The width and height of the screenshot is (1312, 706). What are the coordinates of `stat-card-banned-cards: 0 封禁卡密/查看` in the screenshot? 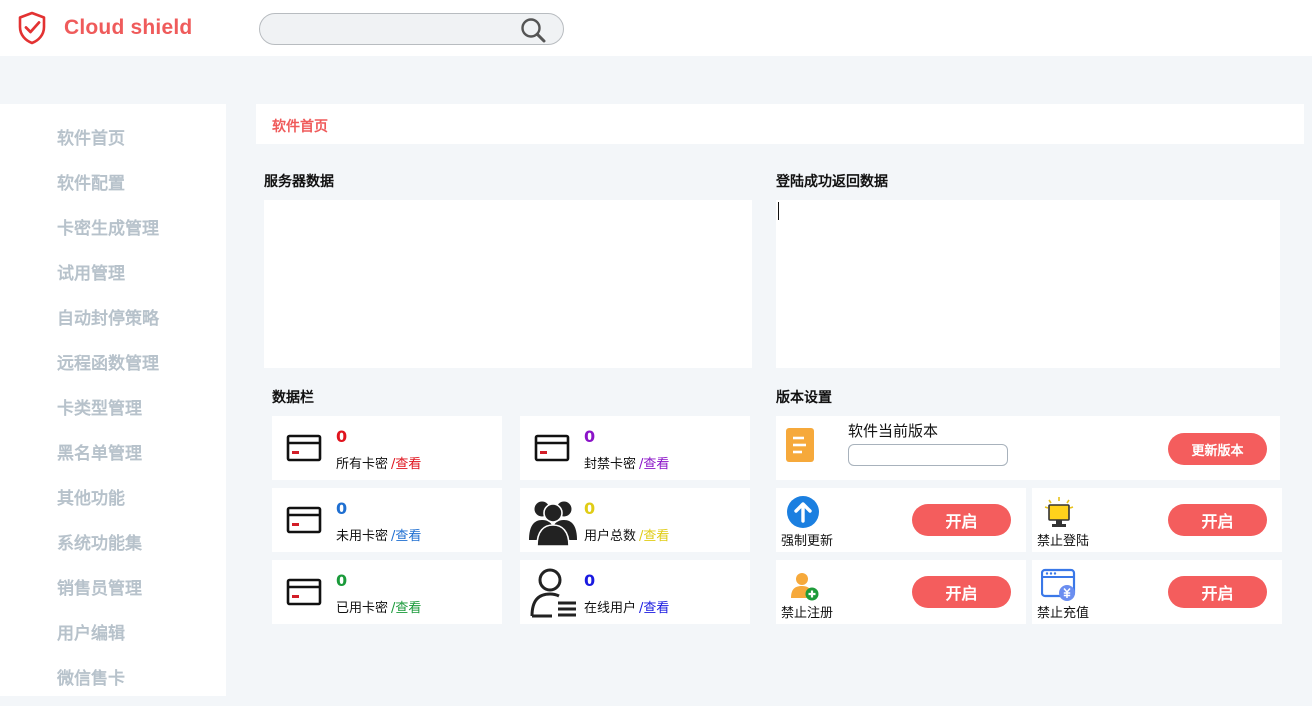 It's located at (635, 448).